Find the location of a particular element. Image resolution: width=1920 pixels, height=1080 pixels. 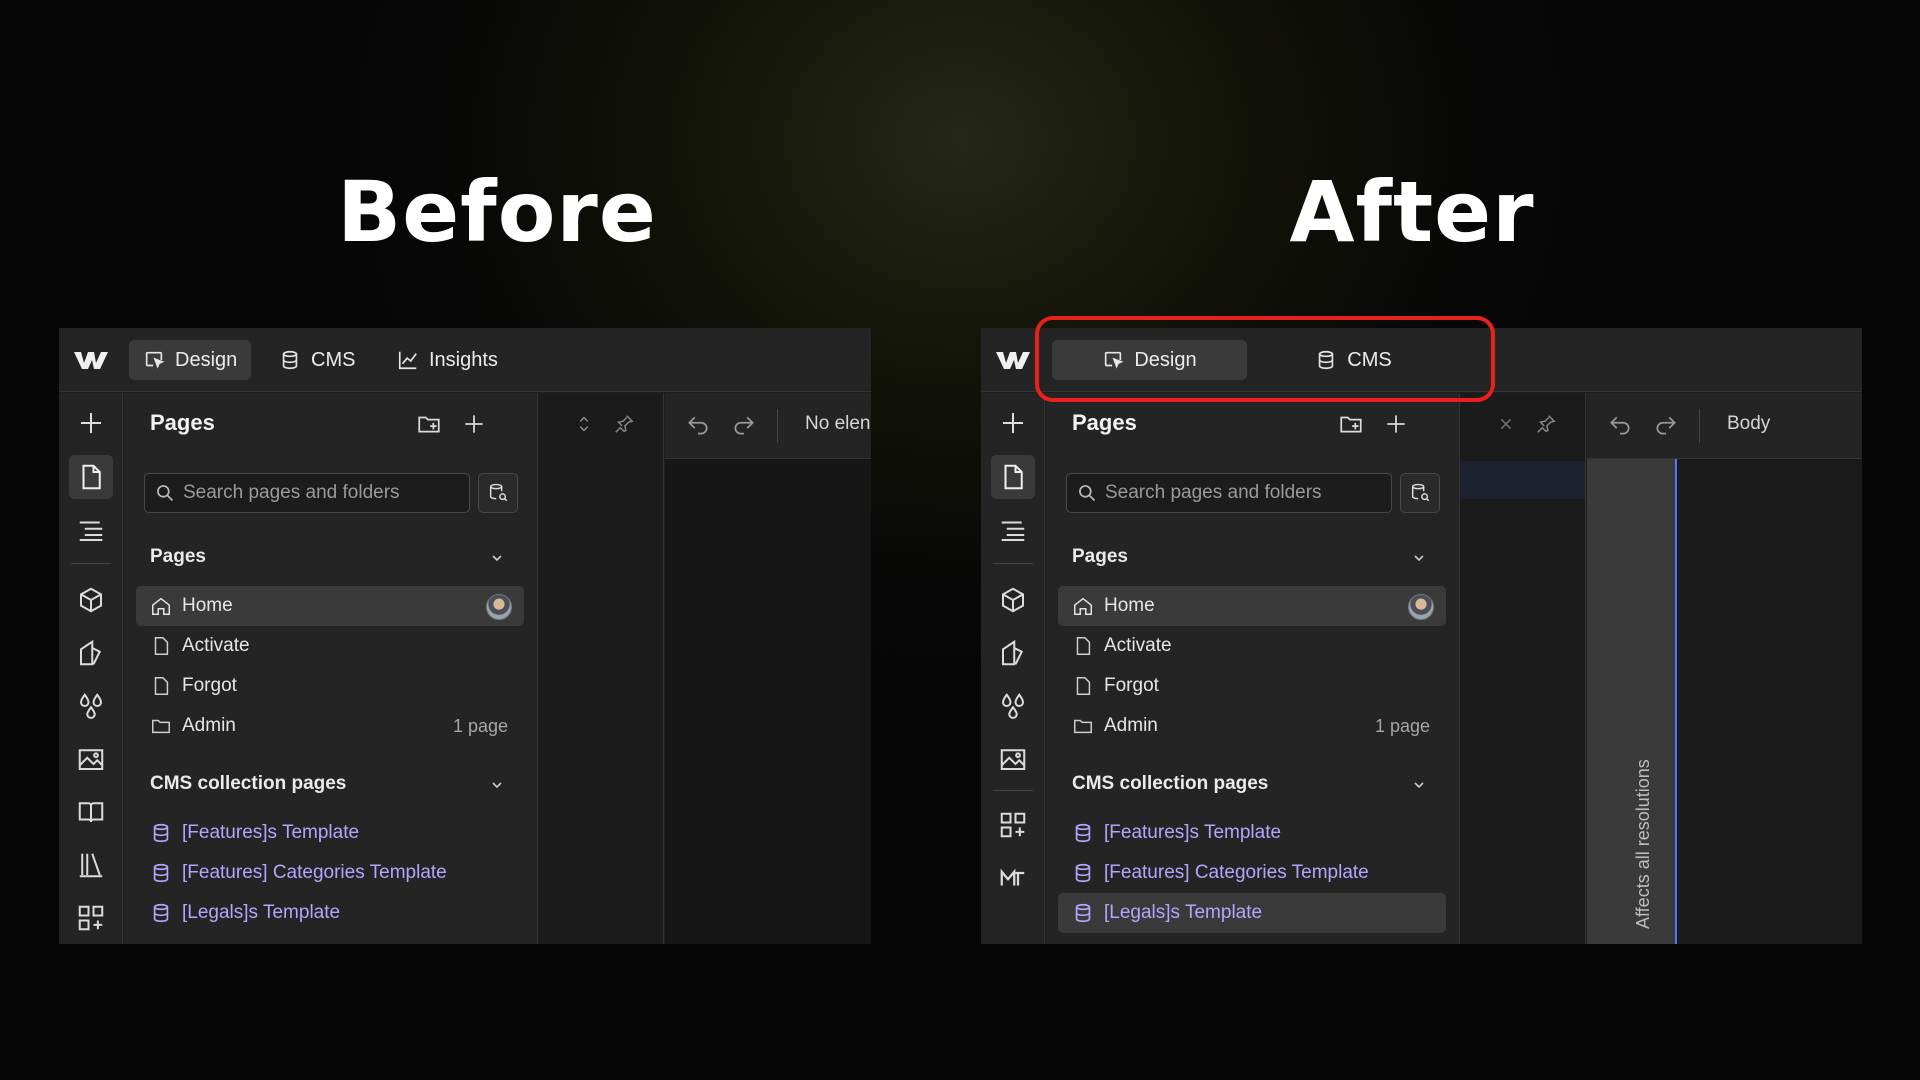

highlight-annotation is located at coordinates (1265, 359).